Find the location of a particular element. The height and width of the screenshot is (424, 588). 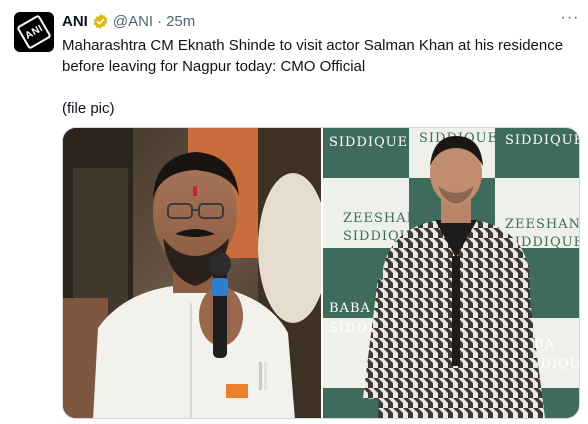

more-options-icon: ··· is located at coordinates (570, 21).